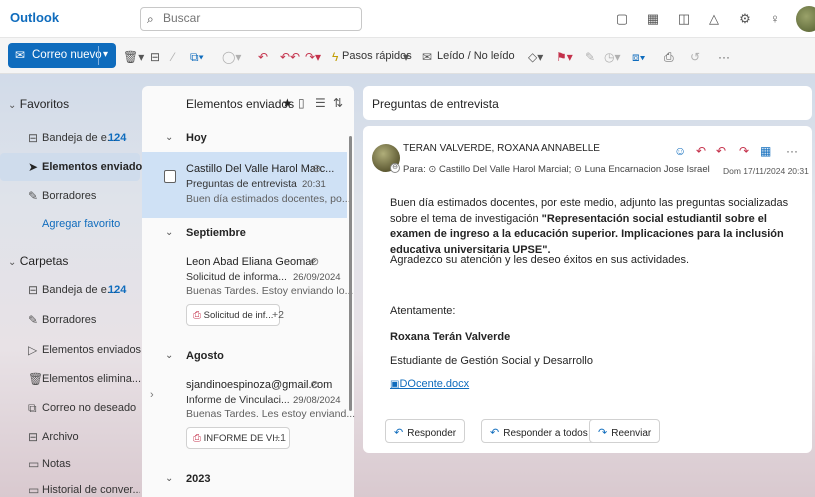  Describe the element at coordinates (280, 438) in the screenshot. I see `more-attachments: +1` at that location.